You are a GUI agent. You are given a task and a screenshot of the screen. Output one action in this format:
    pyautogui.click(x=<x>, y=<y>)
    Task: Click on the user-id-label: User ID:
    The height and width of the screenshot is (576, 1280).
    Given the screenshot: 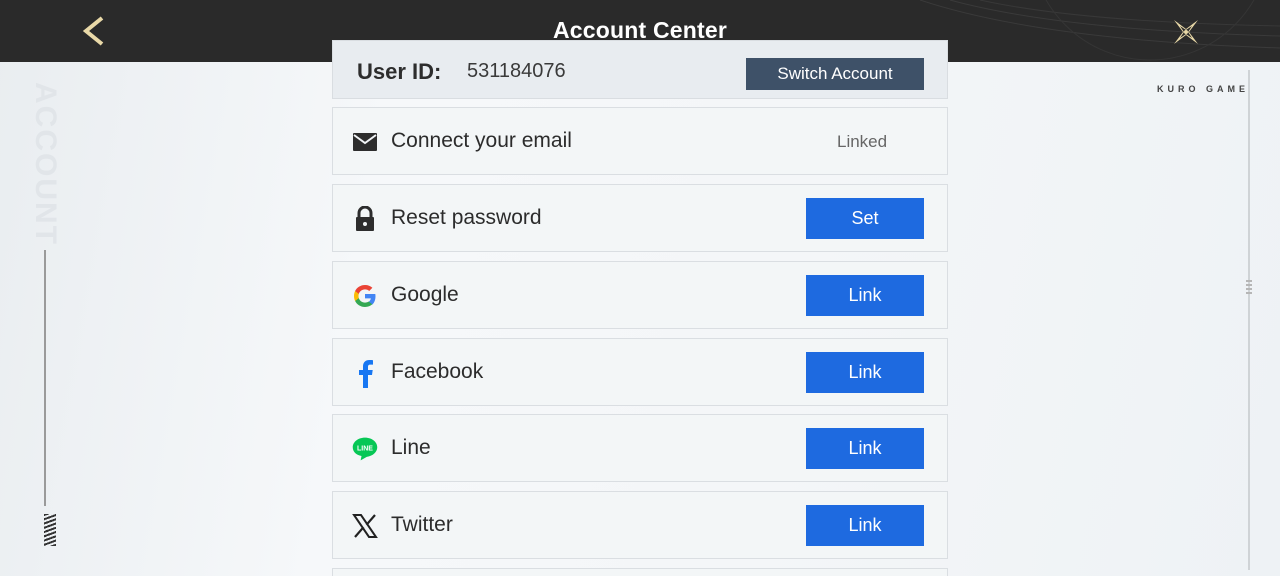 What is the action you would take?
    pyautogui.click(x=399, y=71)
    